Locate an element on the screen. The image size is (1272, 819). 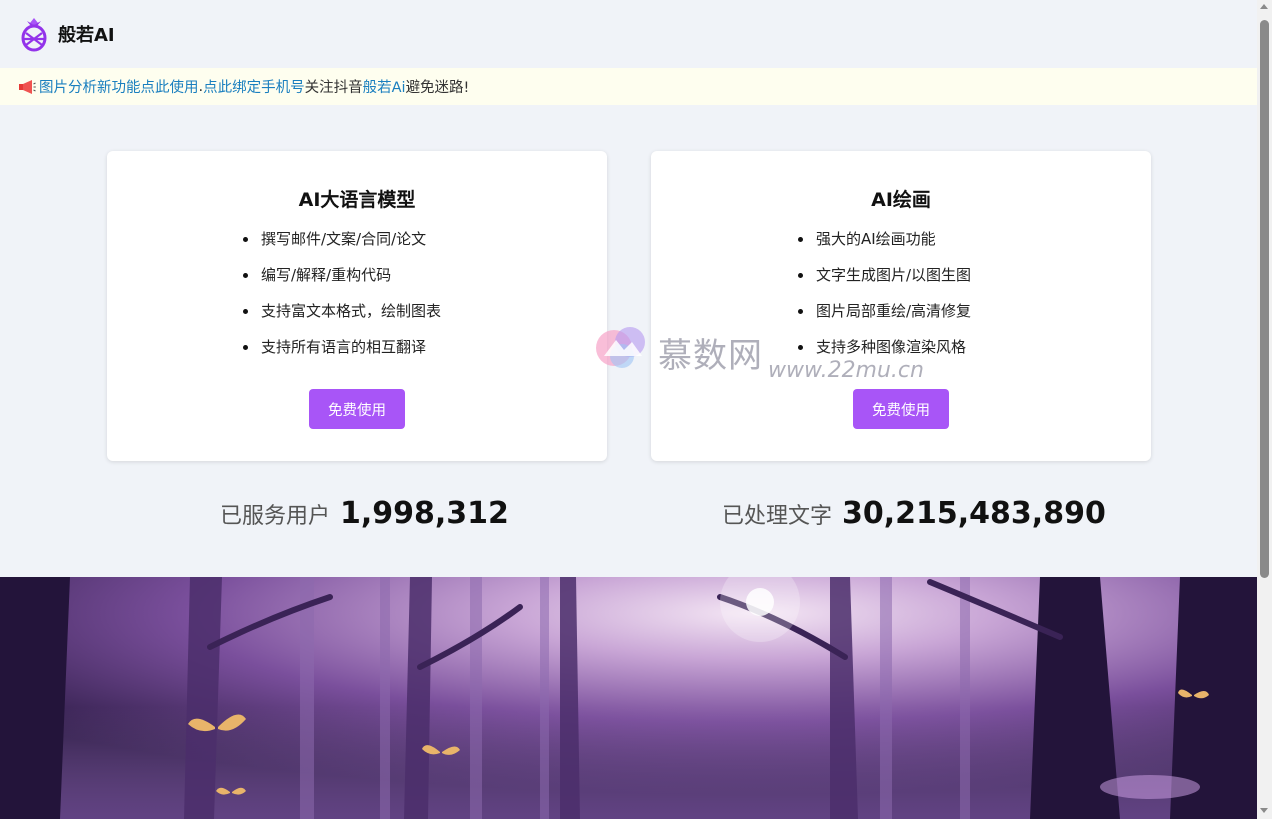
text-processed-stat: 已处理文字 30,215,483,890 is located at coordinates (914, 513).